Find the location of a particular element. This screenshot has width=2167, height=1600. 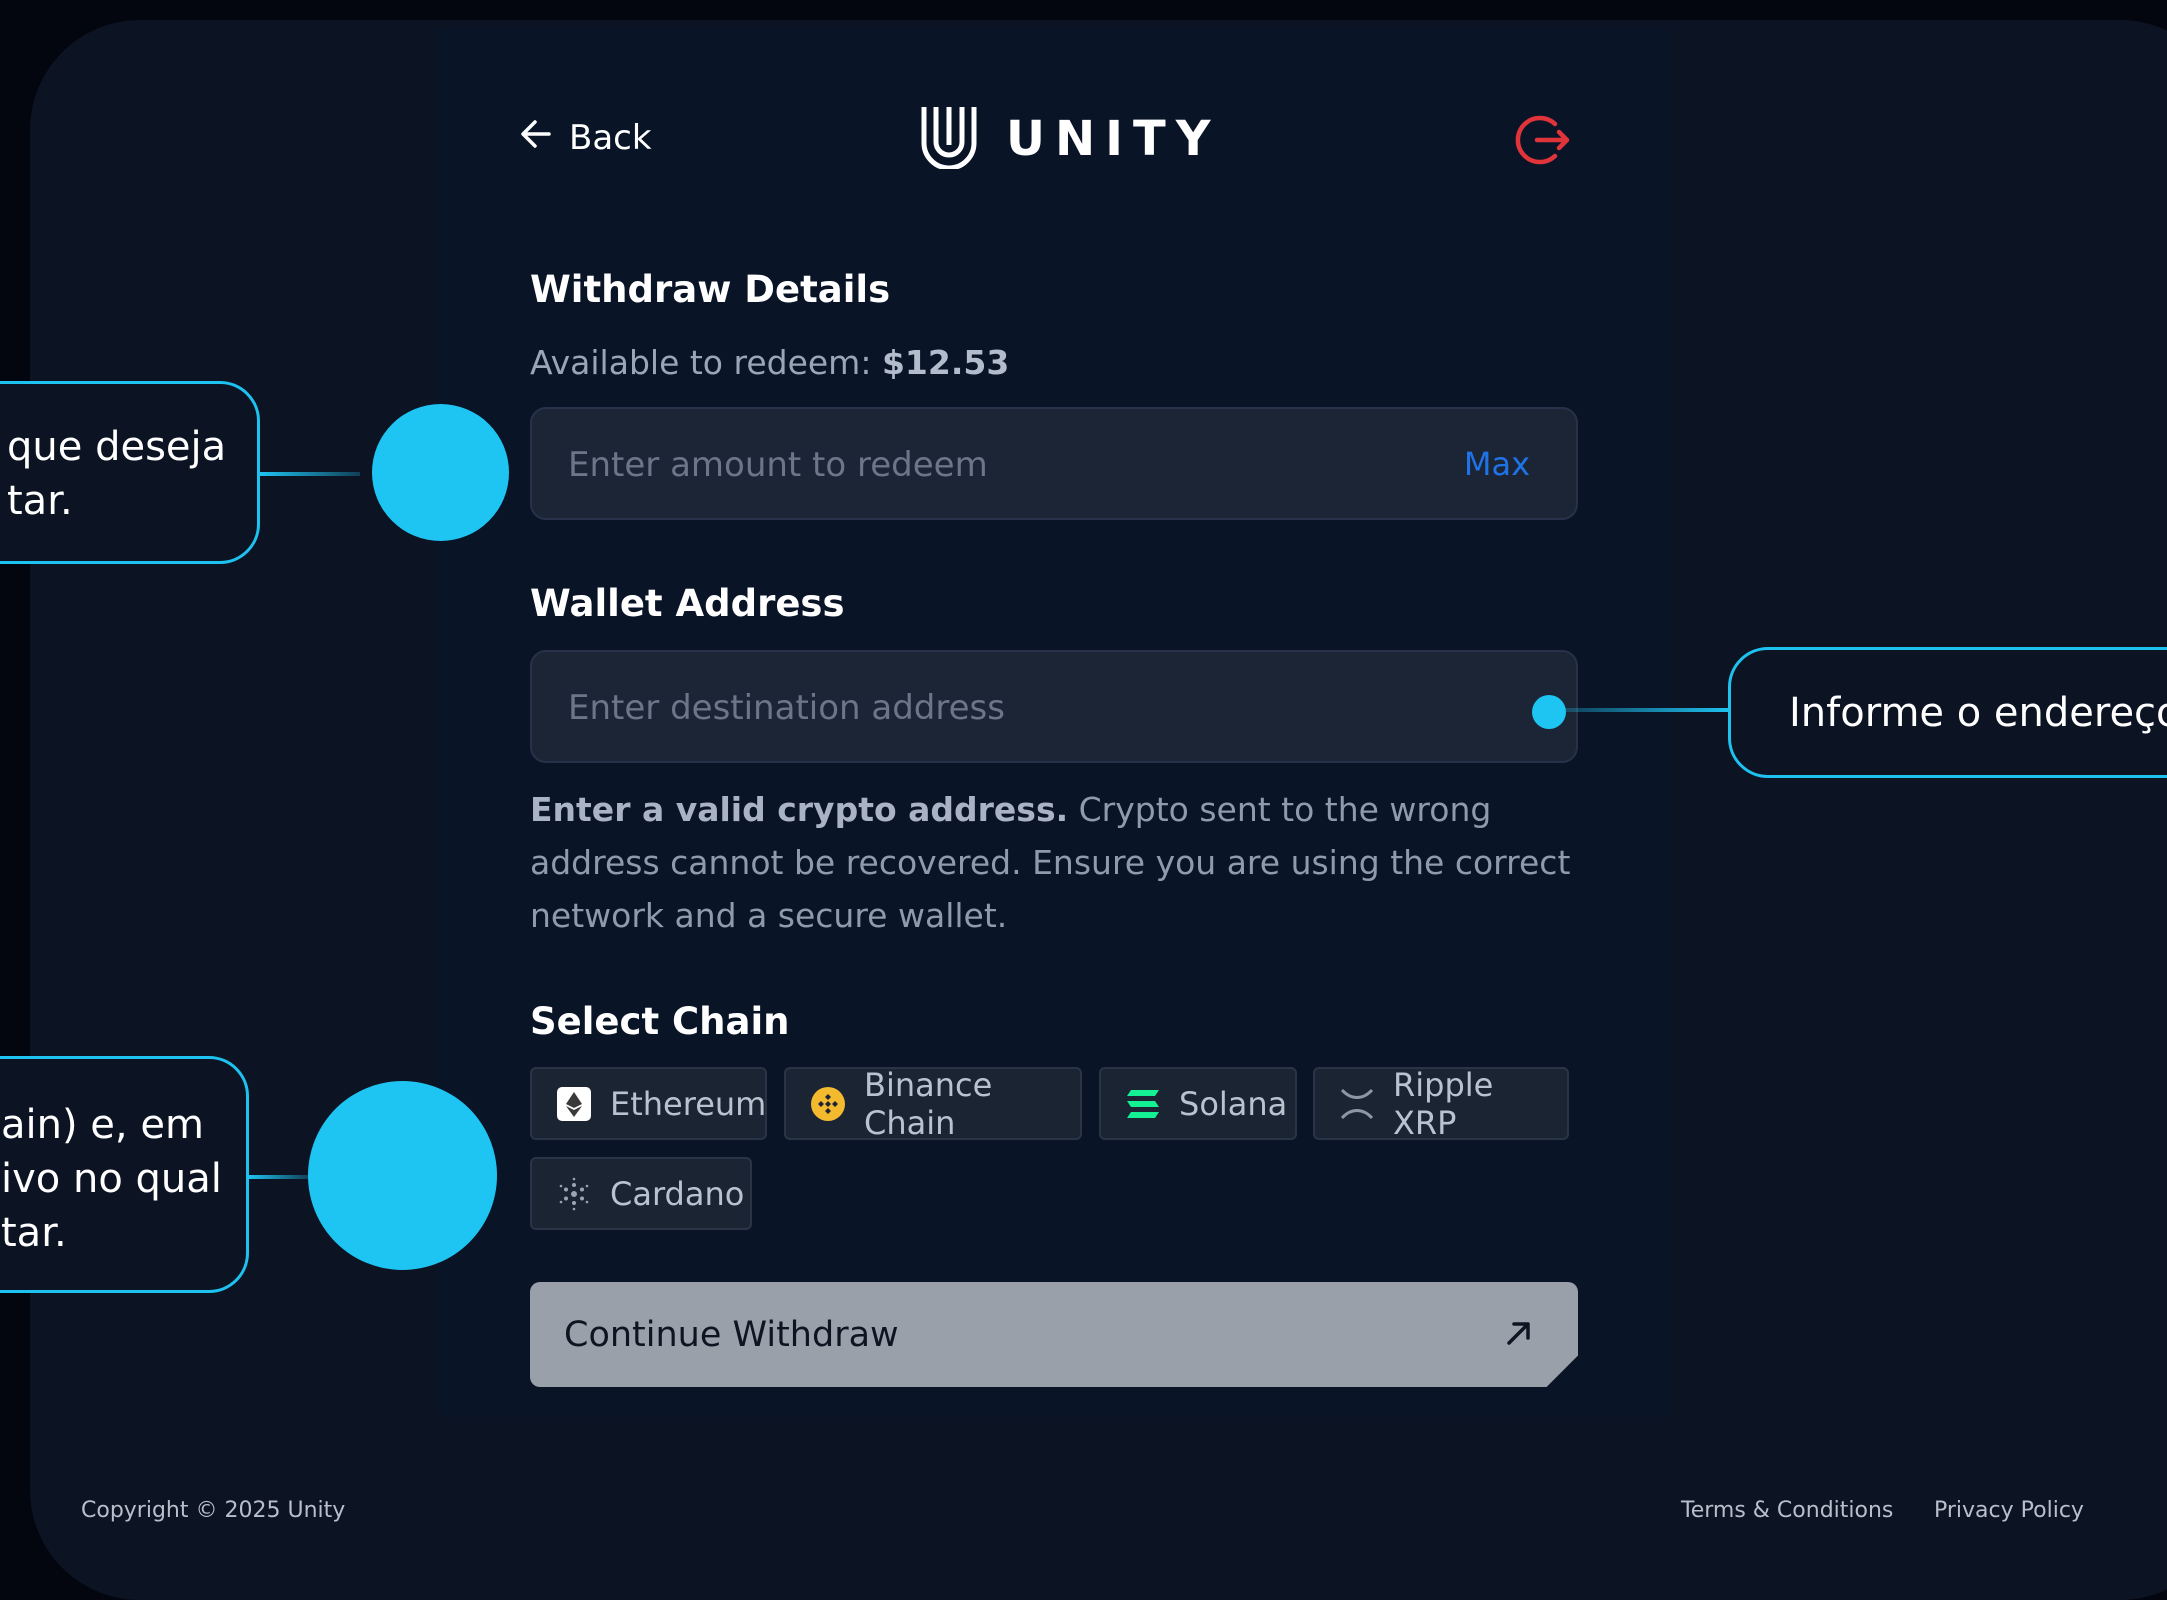

withdraw-details-title: Withdraw Details is located at coordinates (710, 289).